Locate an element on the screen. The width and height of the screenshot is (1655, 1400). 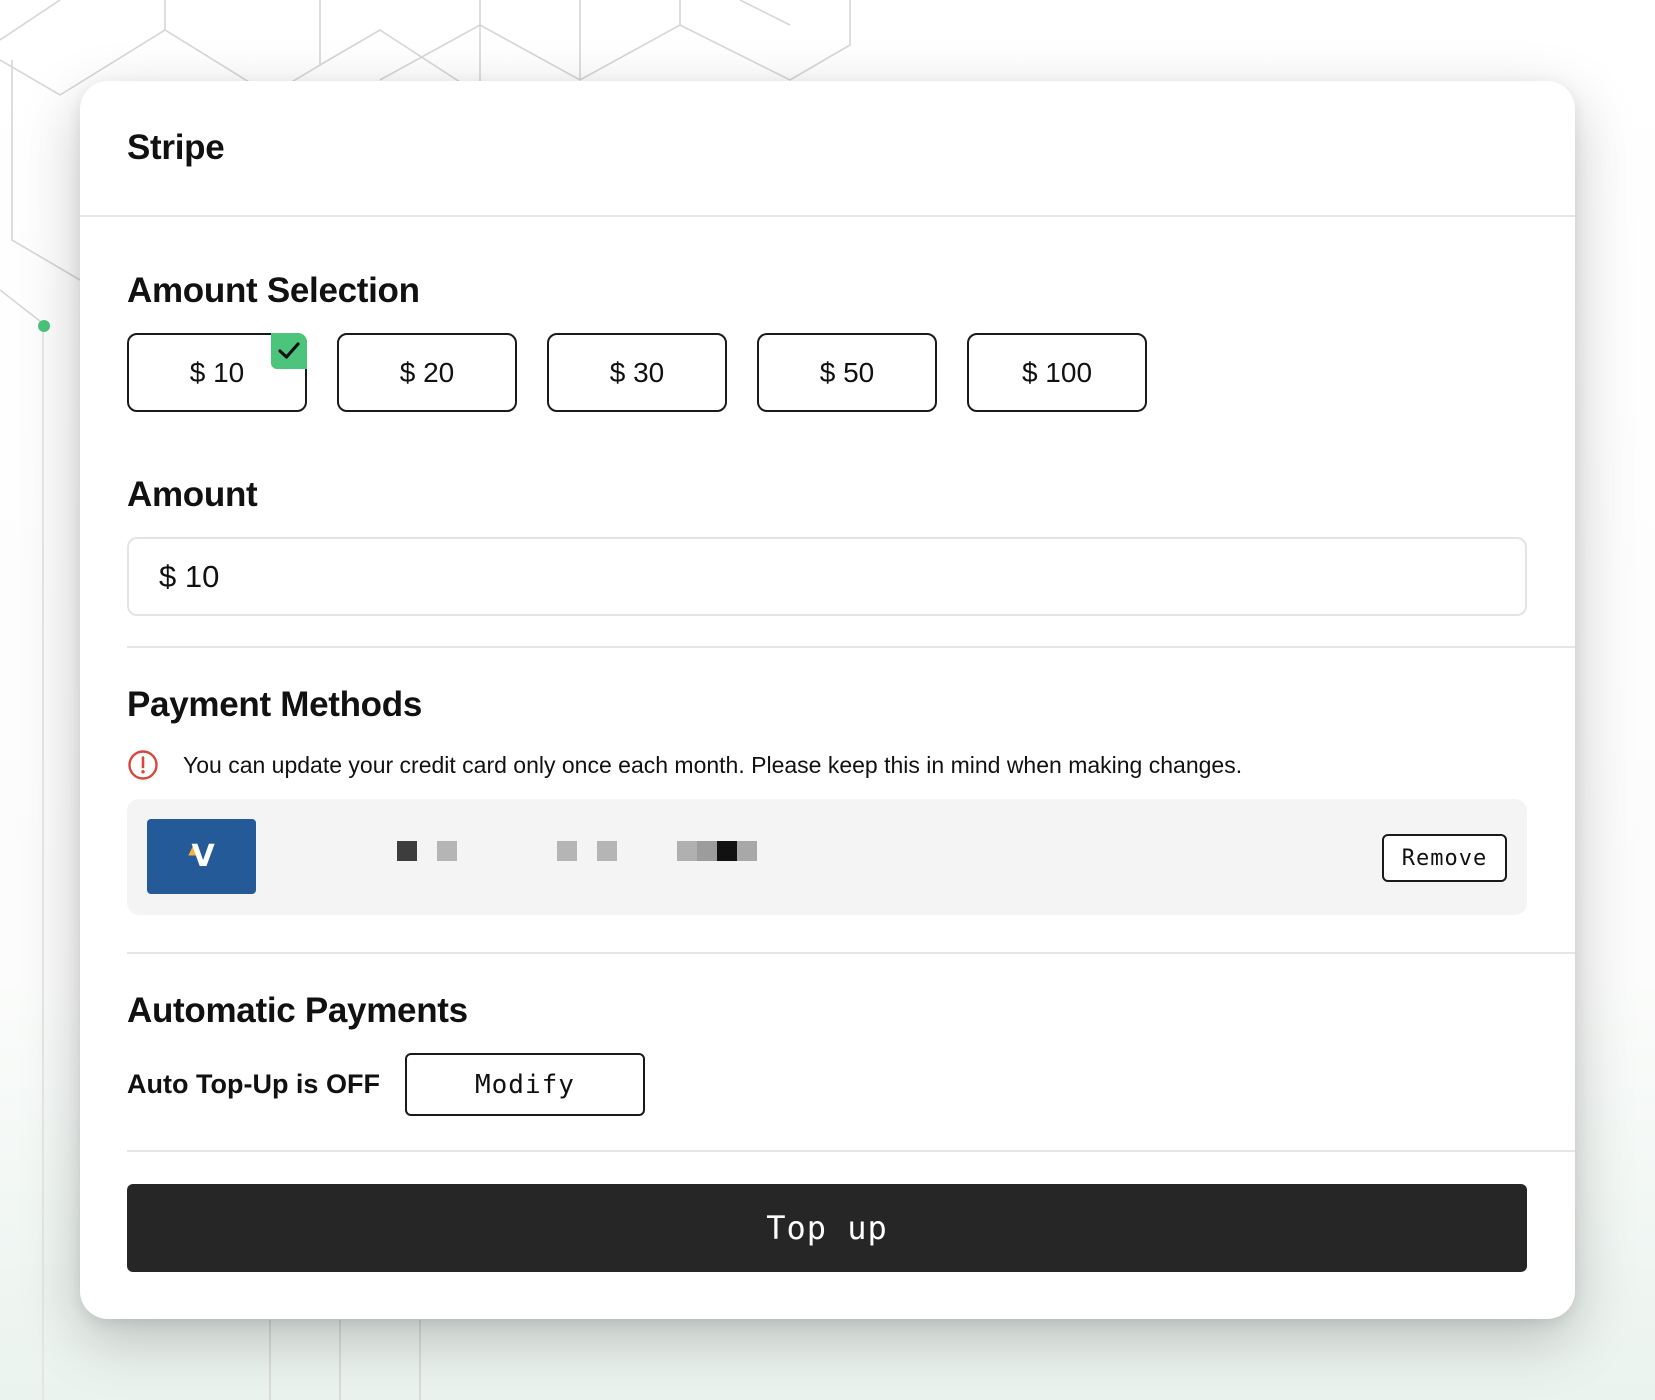
top-up-button: Top up is located at coordinates (827, 1228).